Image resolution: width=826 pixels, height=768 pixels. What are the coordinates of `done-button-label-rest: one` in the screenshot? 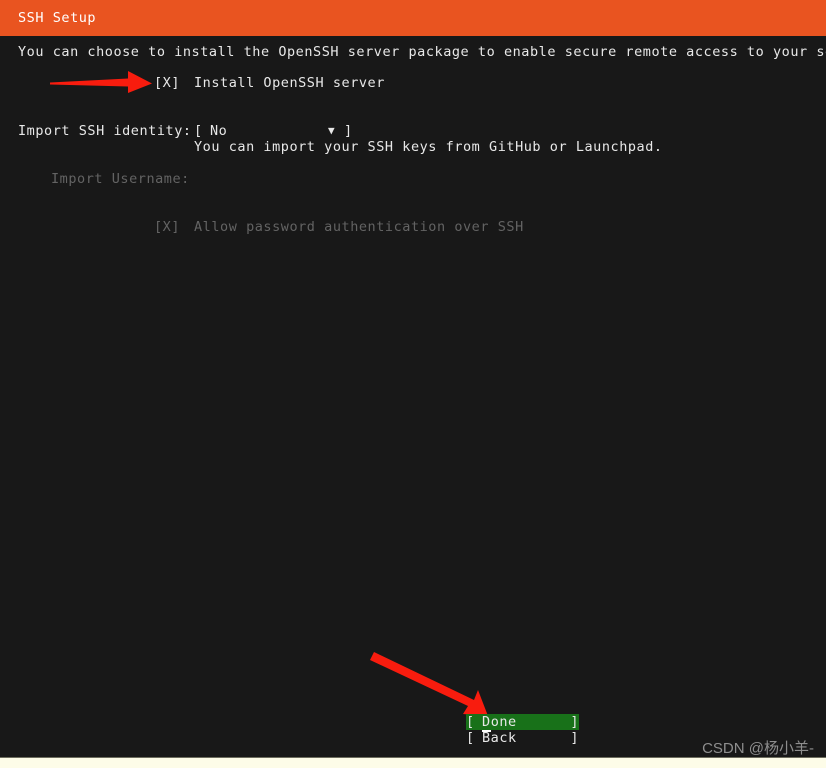 It's located at (503, 722).